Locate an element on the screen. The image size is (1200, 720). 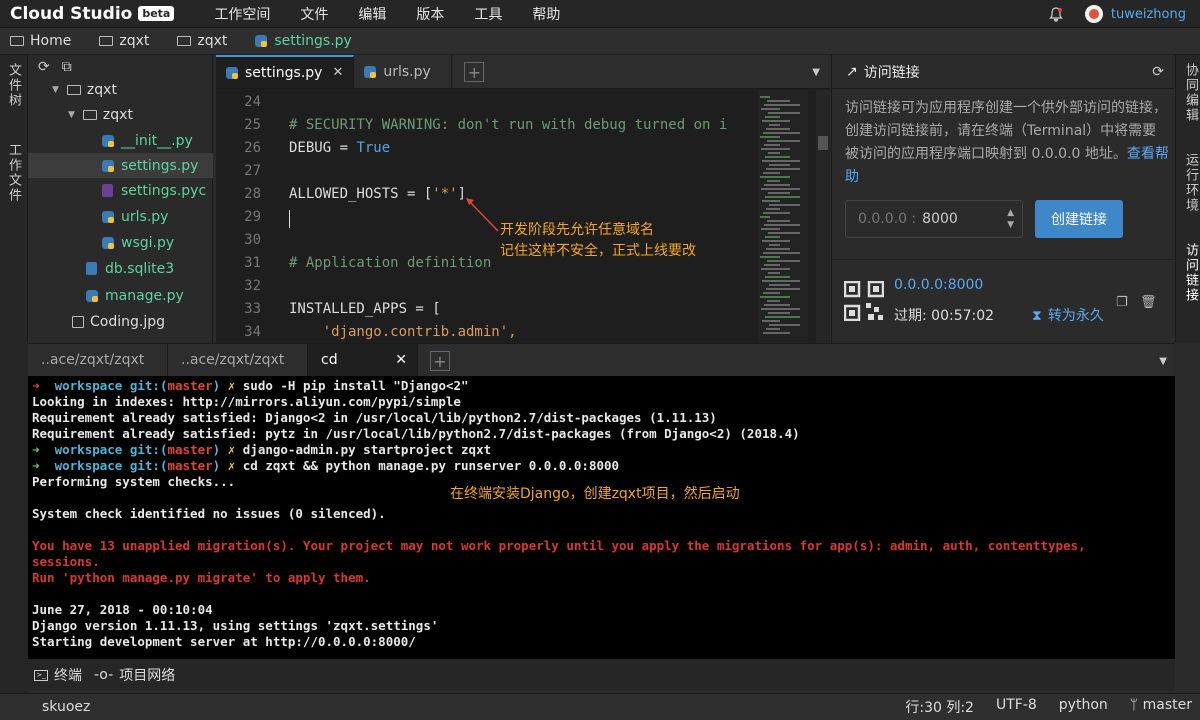
tab-settings-py: settings.py ✕ is located at coordinates (285, 71).